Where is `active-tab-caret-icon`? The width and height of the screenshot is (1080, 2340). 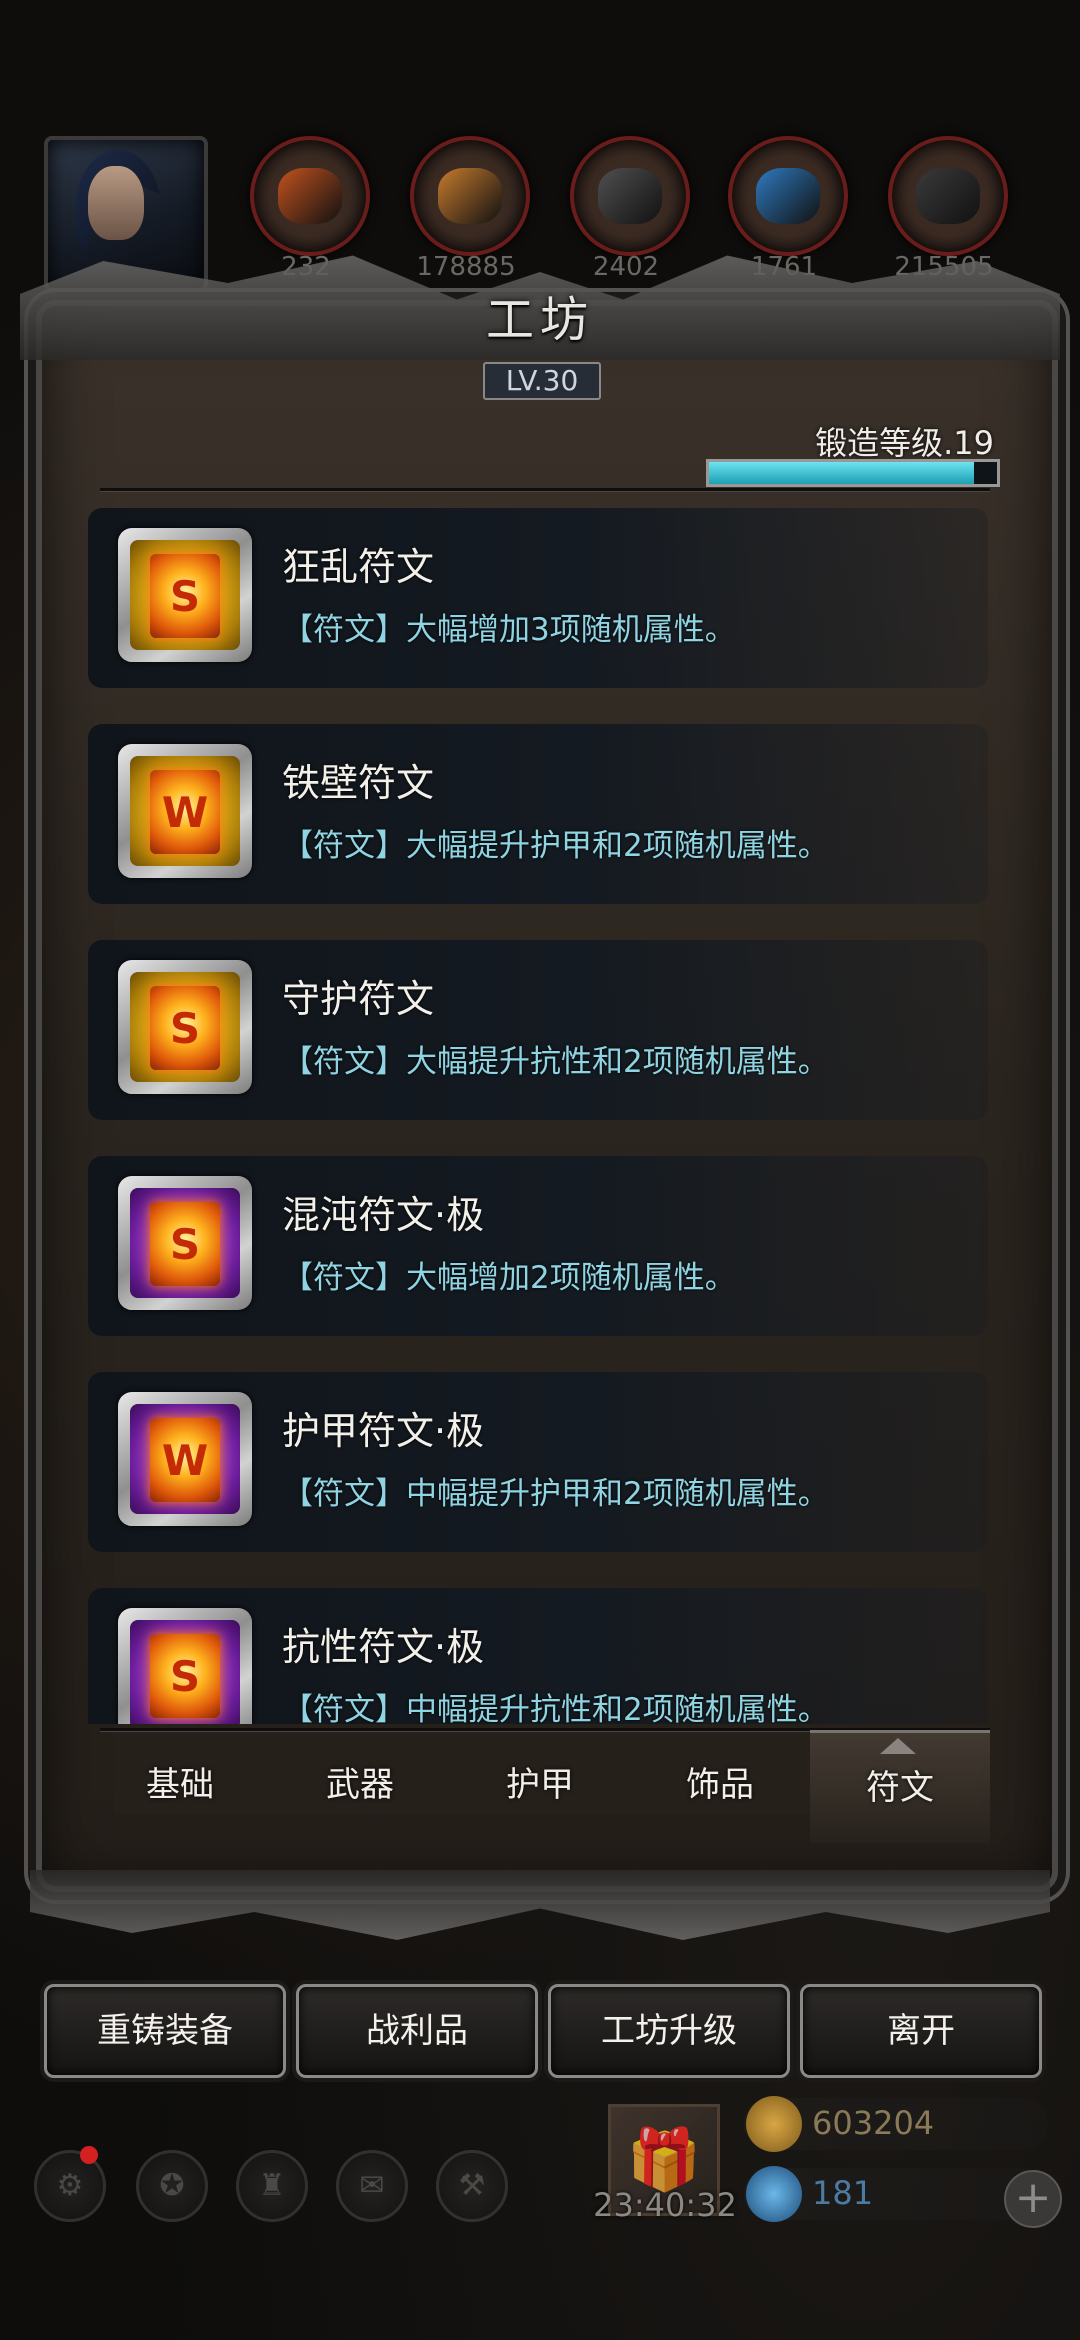 active-tab-caret-icon is located at coordinates (898, 1746).